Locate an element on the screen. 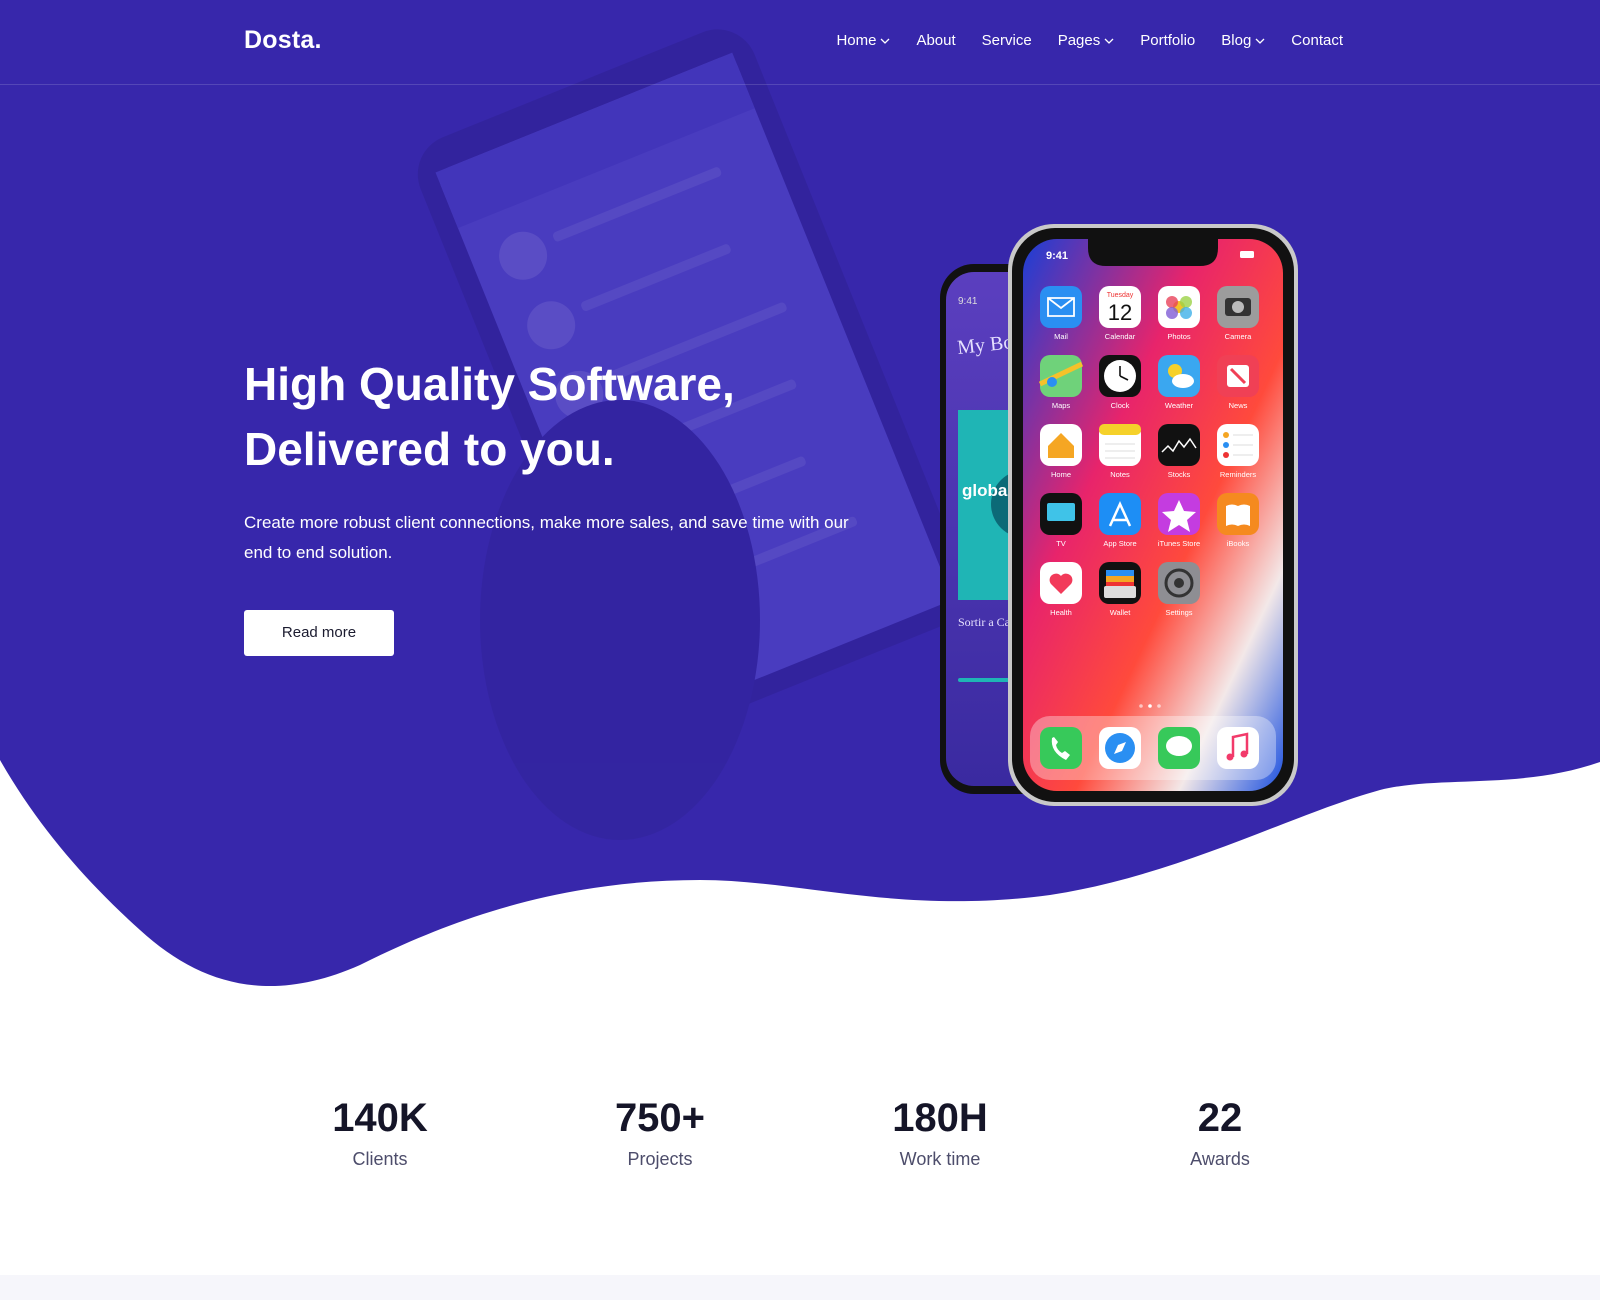 The height and width of the screenshot is (1300, 1600). app-label: Notes is located at coordinates (1120, 474).